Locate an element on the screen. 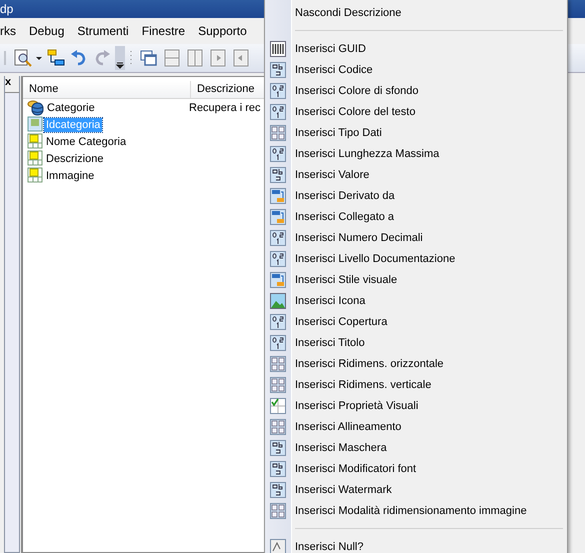 The width and height of the screenshot is (585, 553). tree-item: Immagine is located at coordinates (115, 175).